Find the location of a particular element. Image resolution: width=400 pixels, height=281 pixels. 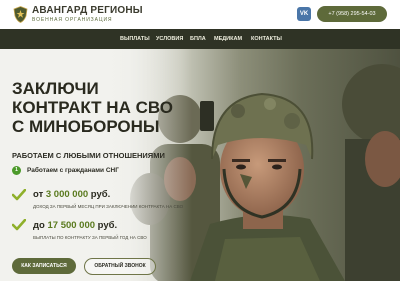

offer-amount-2: до 17 500 000 руб. is located at coordinates (75, 225).